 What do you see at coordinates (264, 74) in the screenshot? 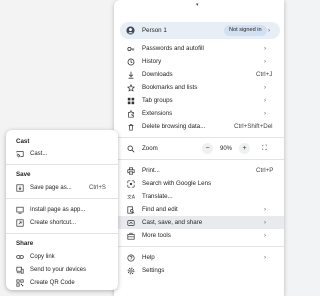
I see `shortcut-text: Ctrl+J` at bounding box center [264, 74].